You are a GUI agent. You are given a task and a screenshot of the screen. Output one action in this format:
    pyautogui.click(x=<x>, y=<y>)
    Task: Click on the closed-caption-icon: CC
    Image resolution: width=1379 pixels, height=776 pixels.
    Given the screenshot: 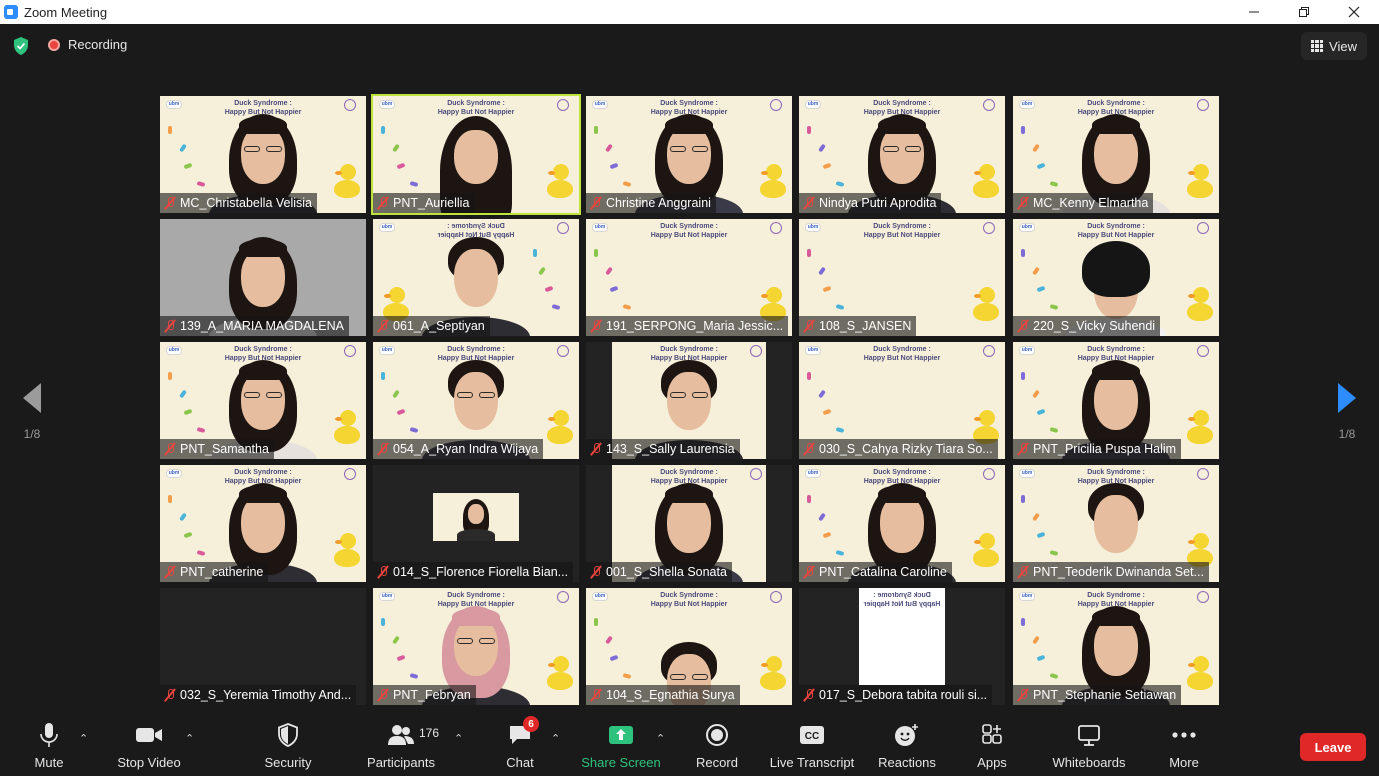 What is the action you would take?
    pyautogui.click(x=812, y=735)
    